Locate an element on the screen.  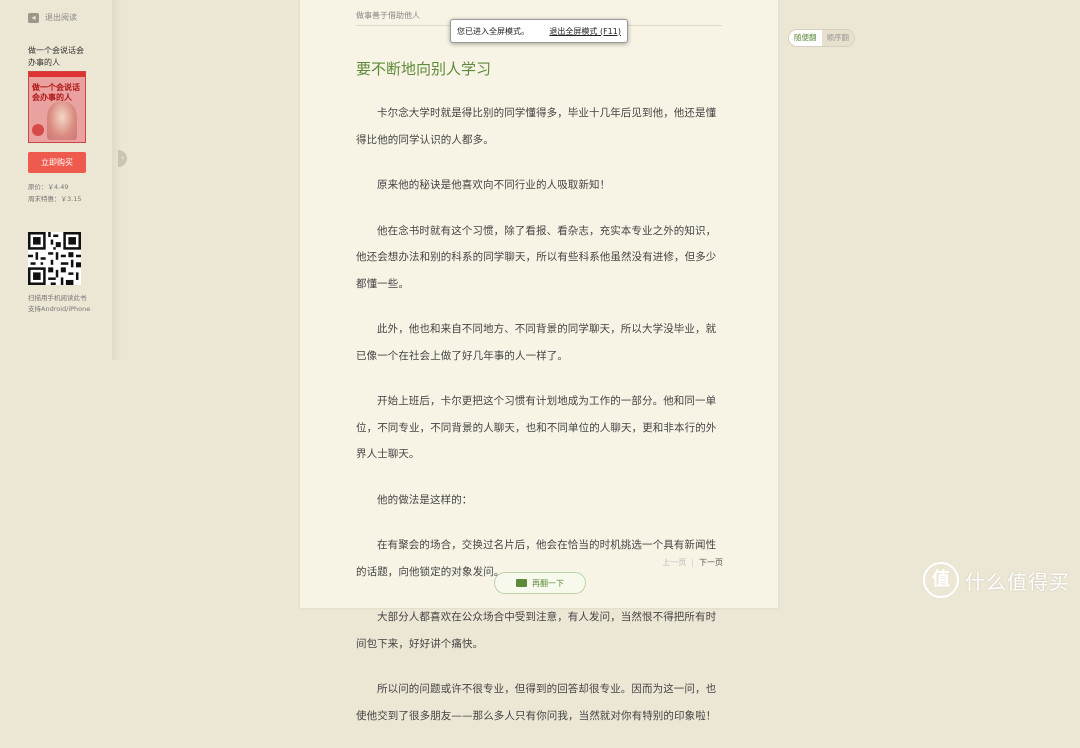
qr-caption-platforms: 支持Android/iPhone is located at coordinates (59, 309).